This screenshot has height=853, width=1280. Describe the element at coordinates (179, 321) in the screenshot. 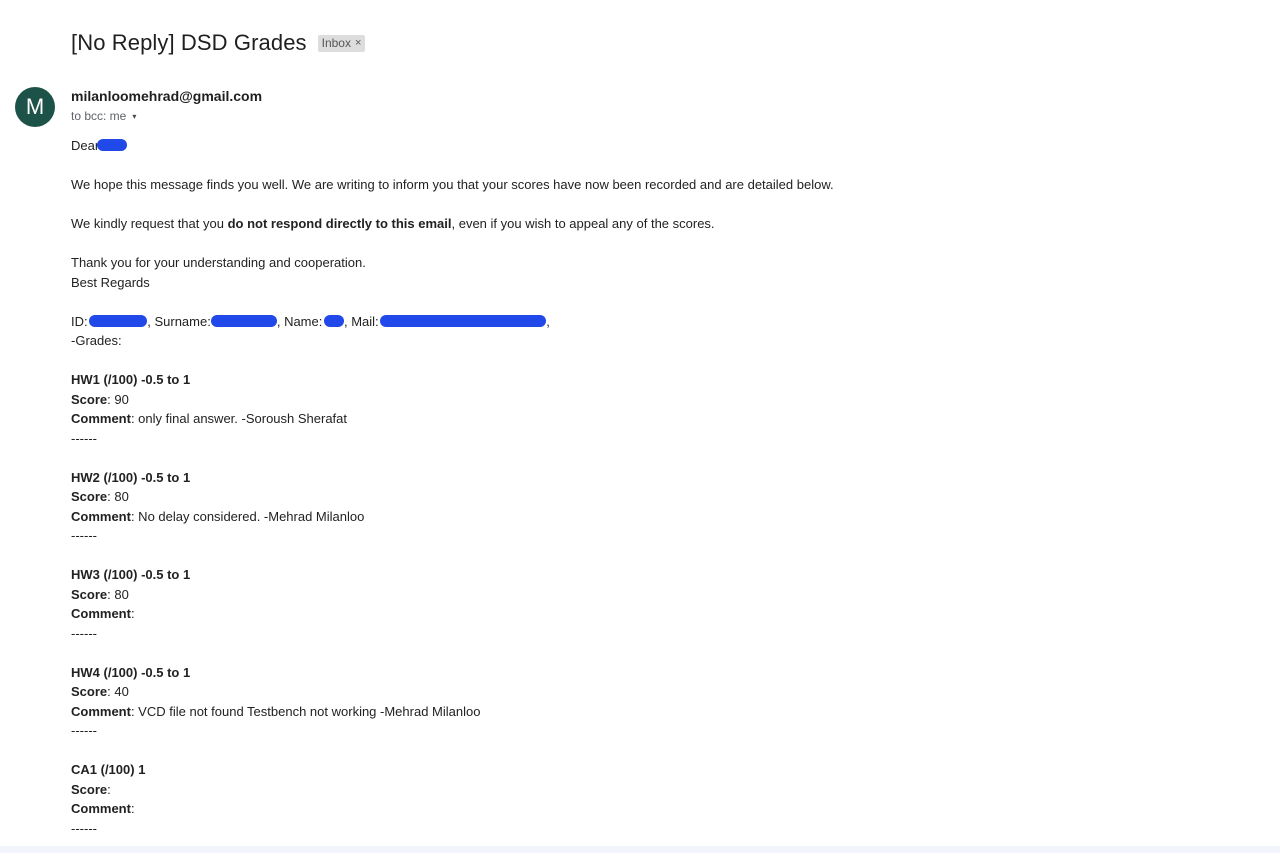

I see `surname-label: , Surname:` at that location.